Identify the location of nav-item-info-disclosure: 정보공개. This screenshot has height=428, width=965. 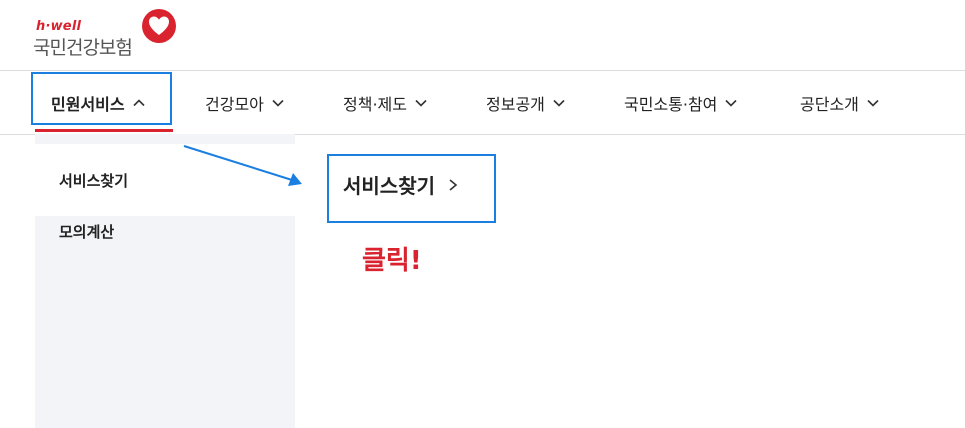
(526, 102).